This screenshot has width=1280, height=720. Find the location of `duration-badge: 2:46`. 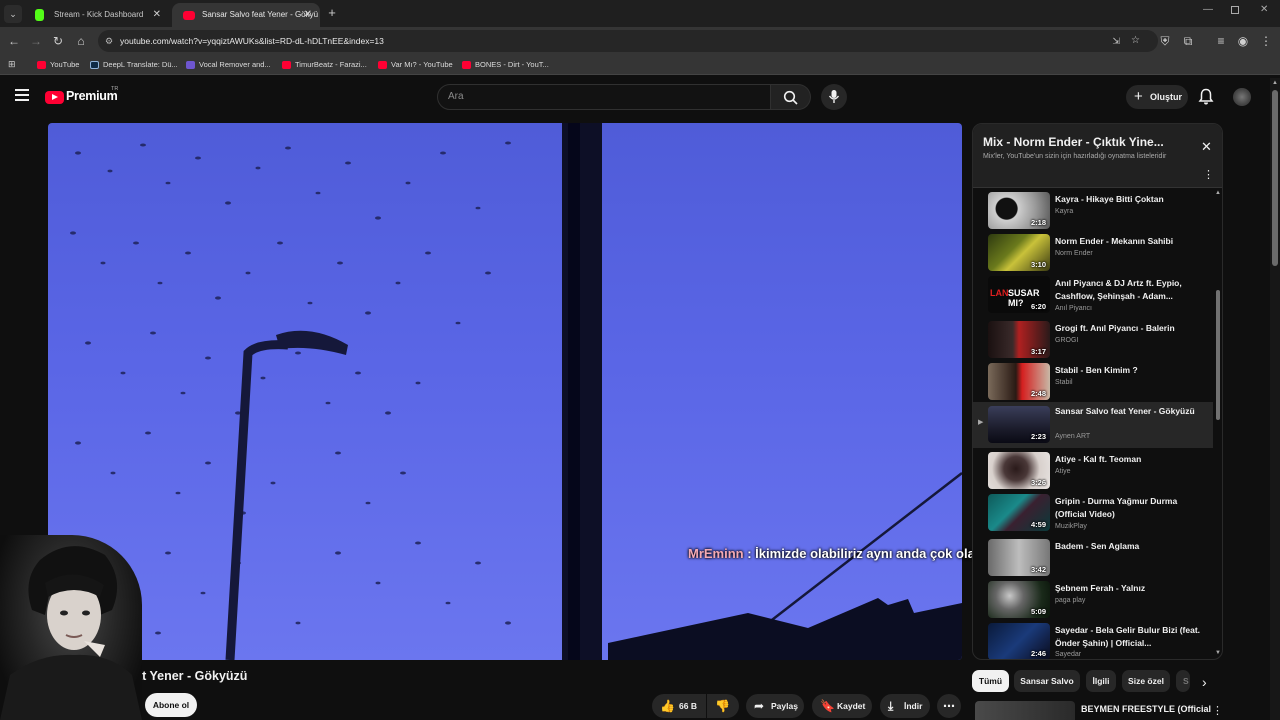

duration-badge: 2:46 is located at coordinates (1038, 653).